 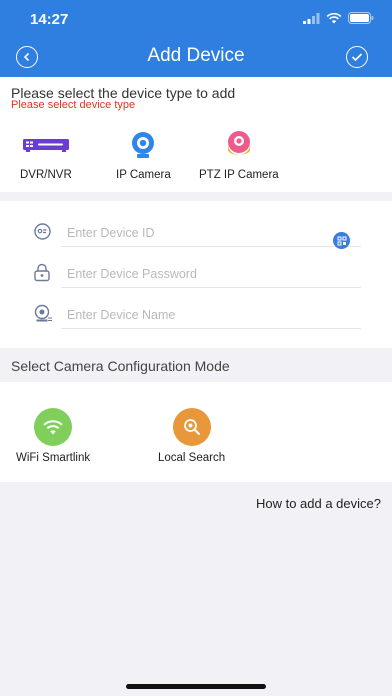 I want to click on search-icon, so click(x=191, y=427).